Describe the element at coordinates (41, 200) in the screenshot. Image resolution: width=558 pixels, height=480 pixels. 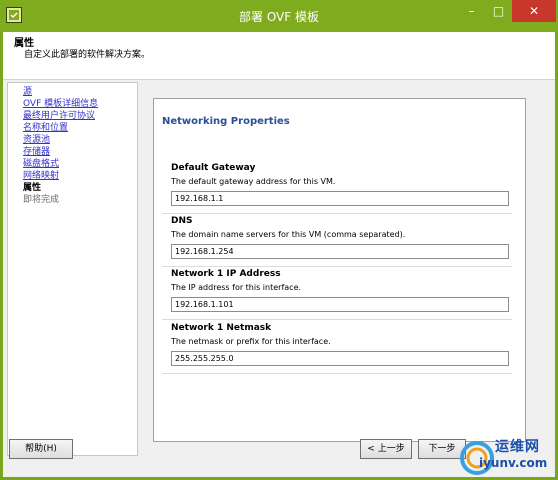
I see `nav-item-ready-to-complete: 即将完成` at that location.